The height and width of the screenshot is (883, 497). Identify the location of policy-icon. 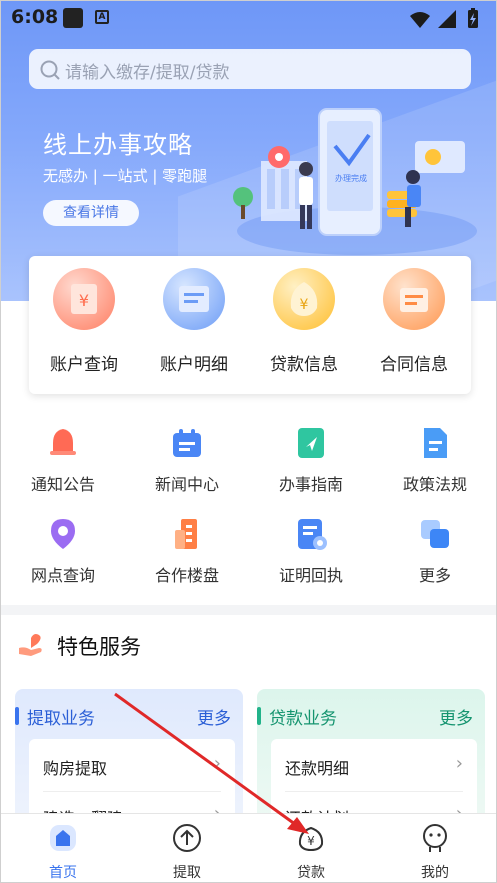
(435, 443).